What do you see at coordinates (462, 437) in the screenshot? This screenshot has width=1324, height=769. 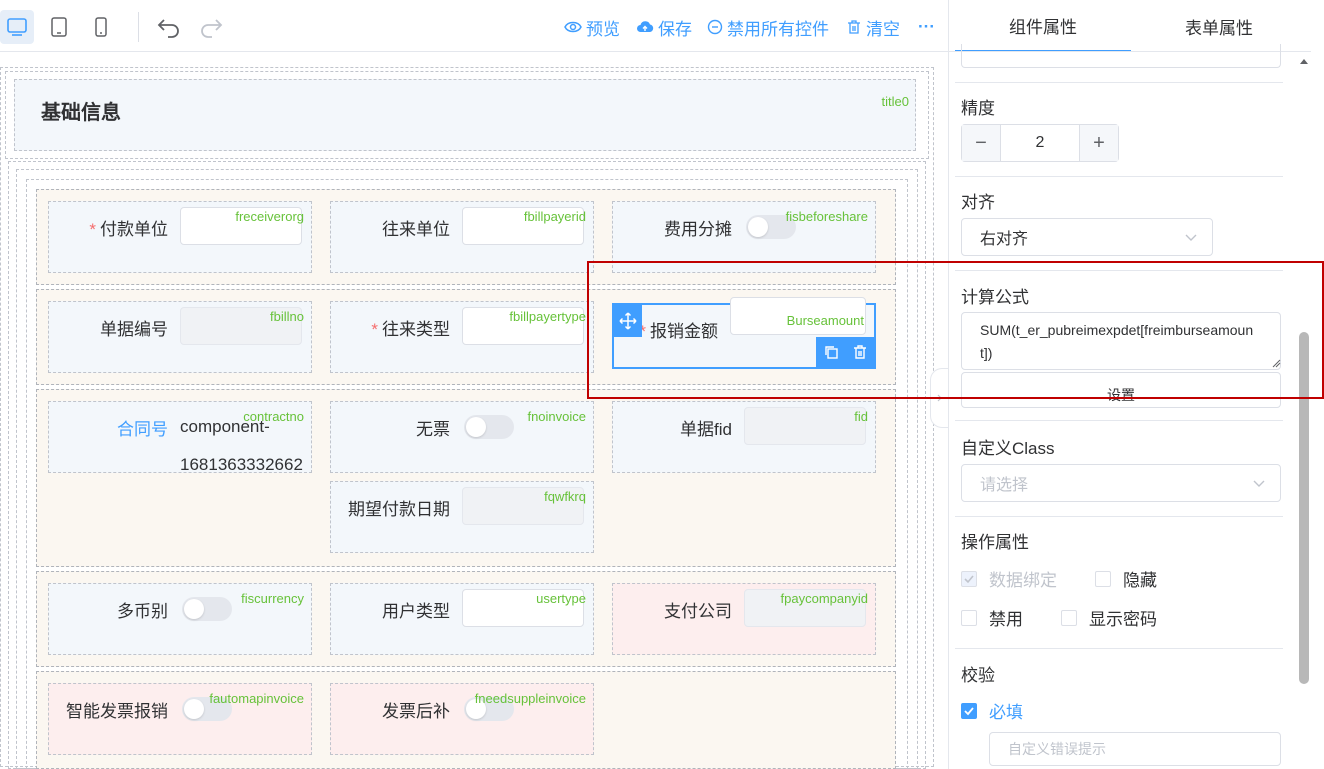 I see `form-field-fnoinvoice: 无票 fnoinvoice` at bounding box center [462, 437].